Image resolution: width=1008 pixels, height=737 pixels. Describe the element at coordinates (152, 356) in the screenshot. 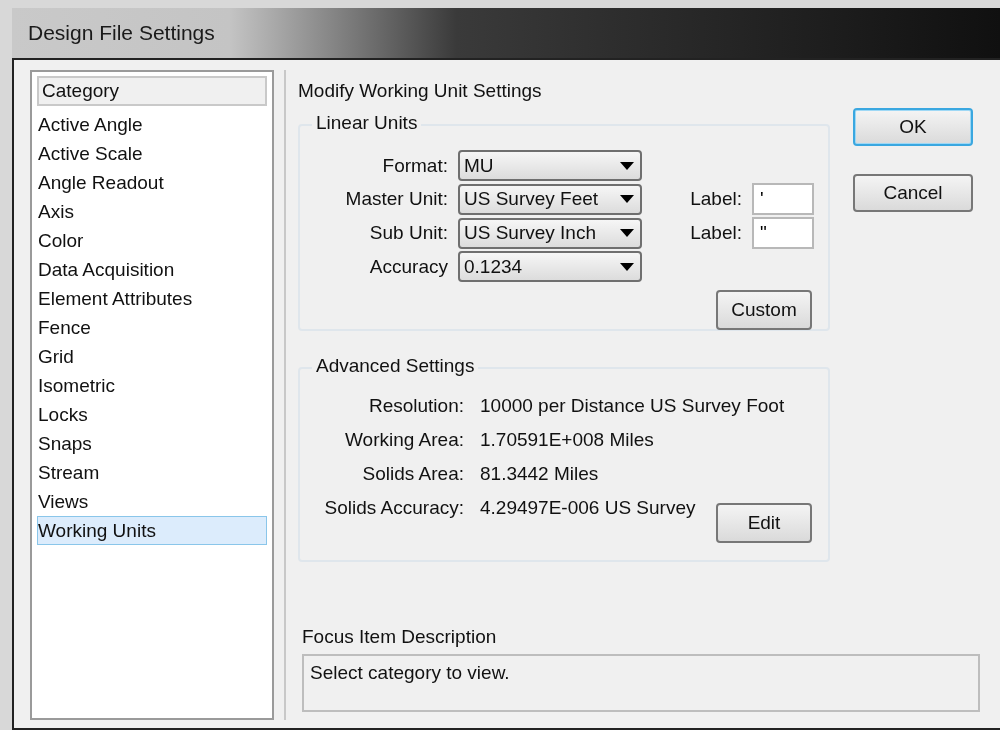

I see `category-item: Grid` at that location.